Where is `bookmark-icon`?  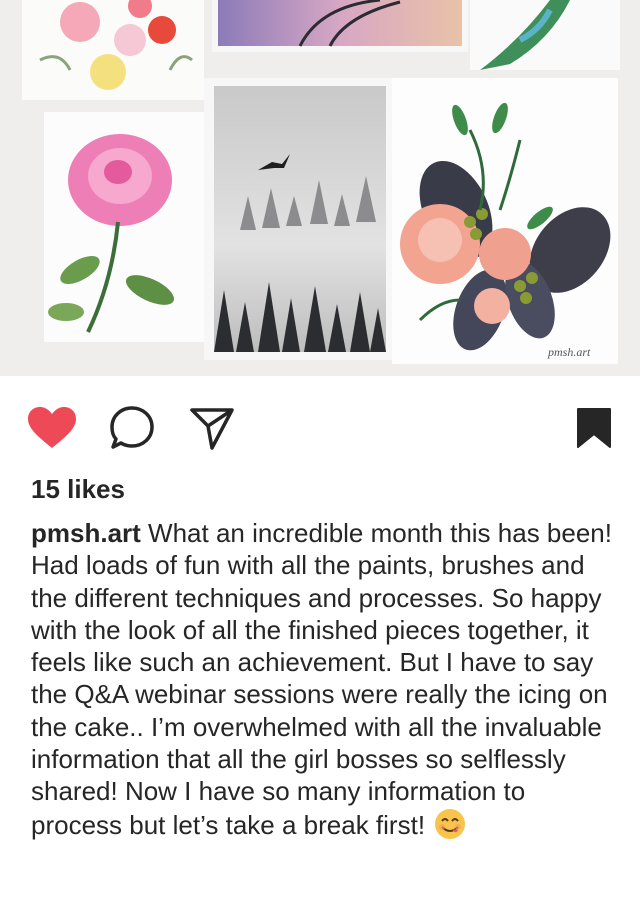 bookmark-icon is located at coordinates (594, 428).